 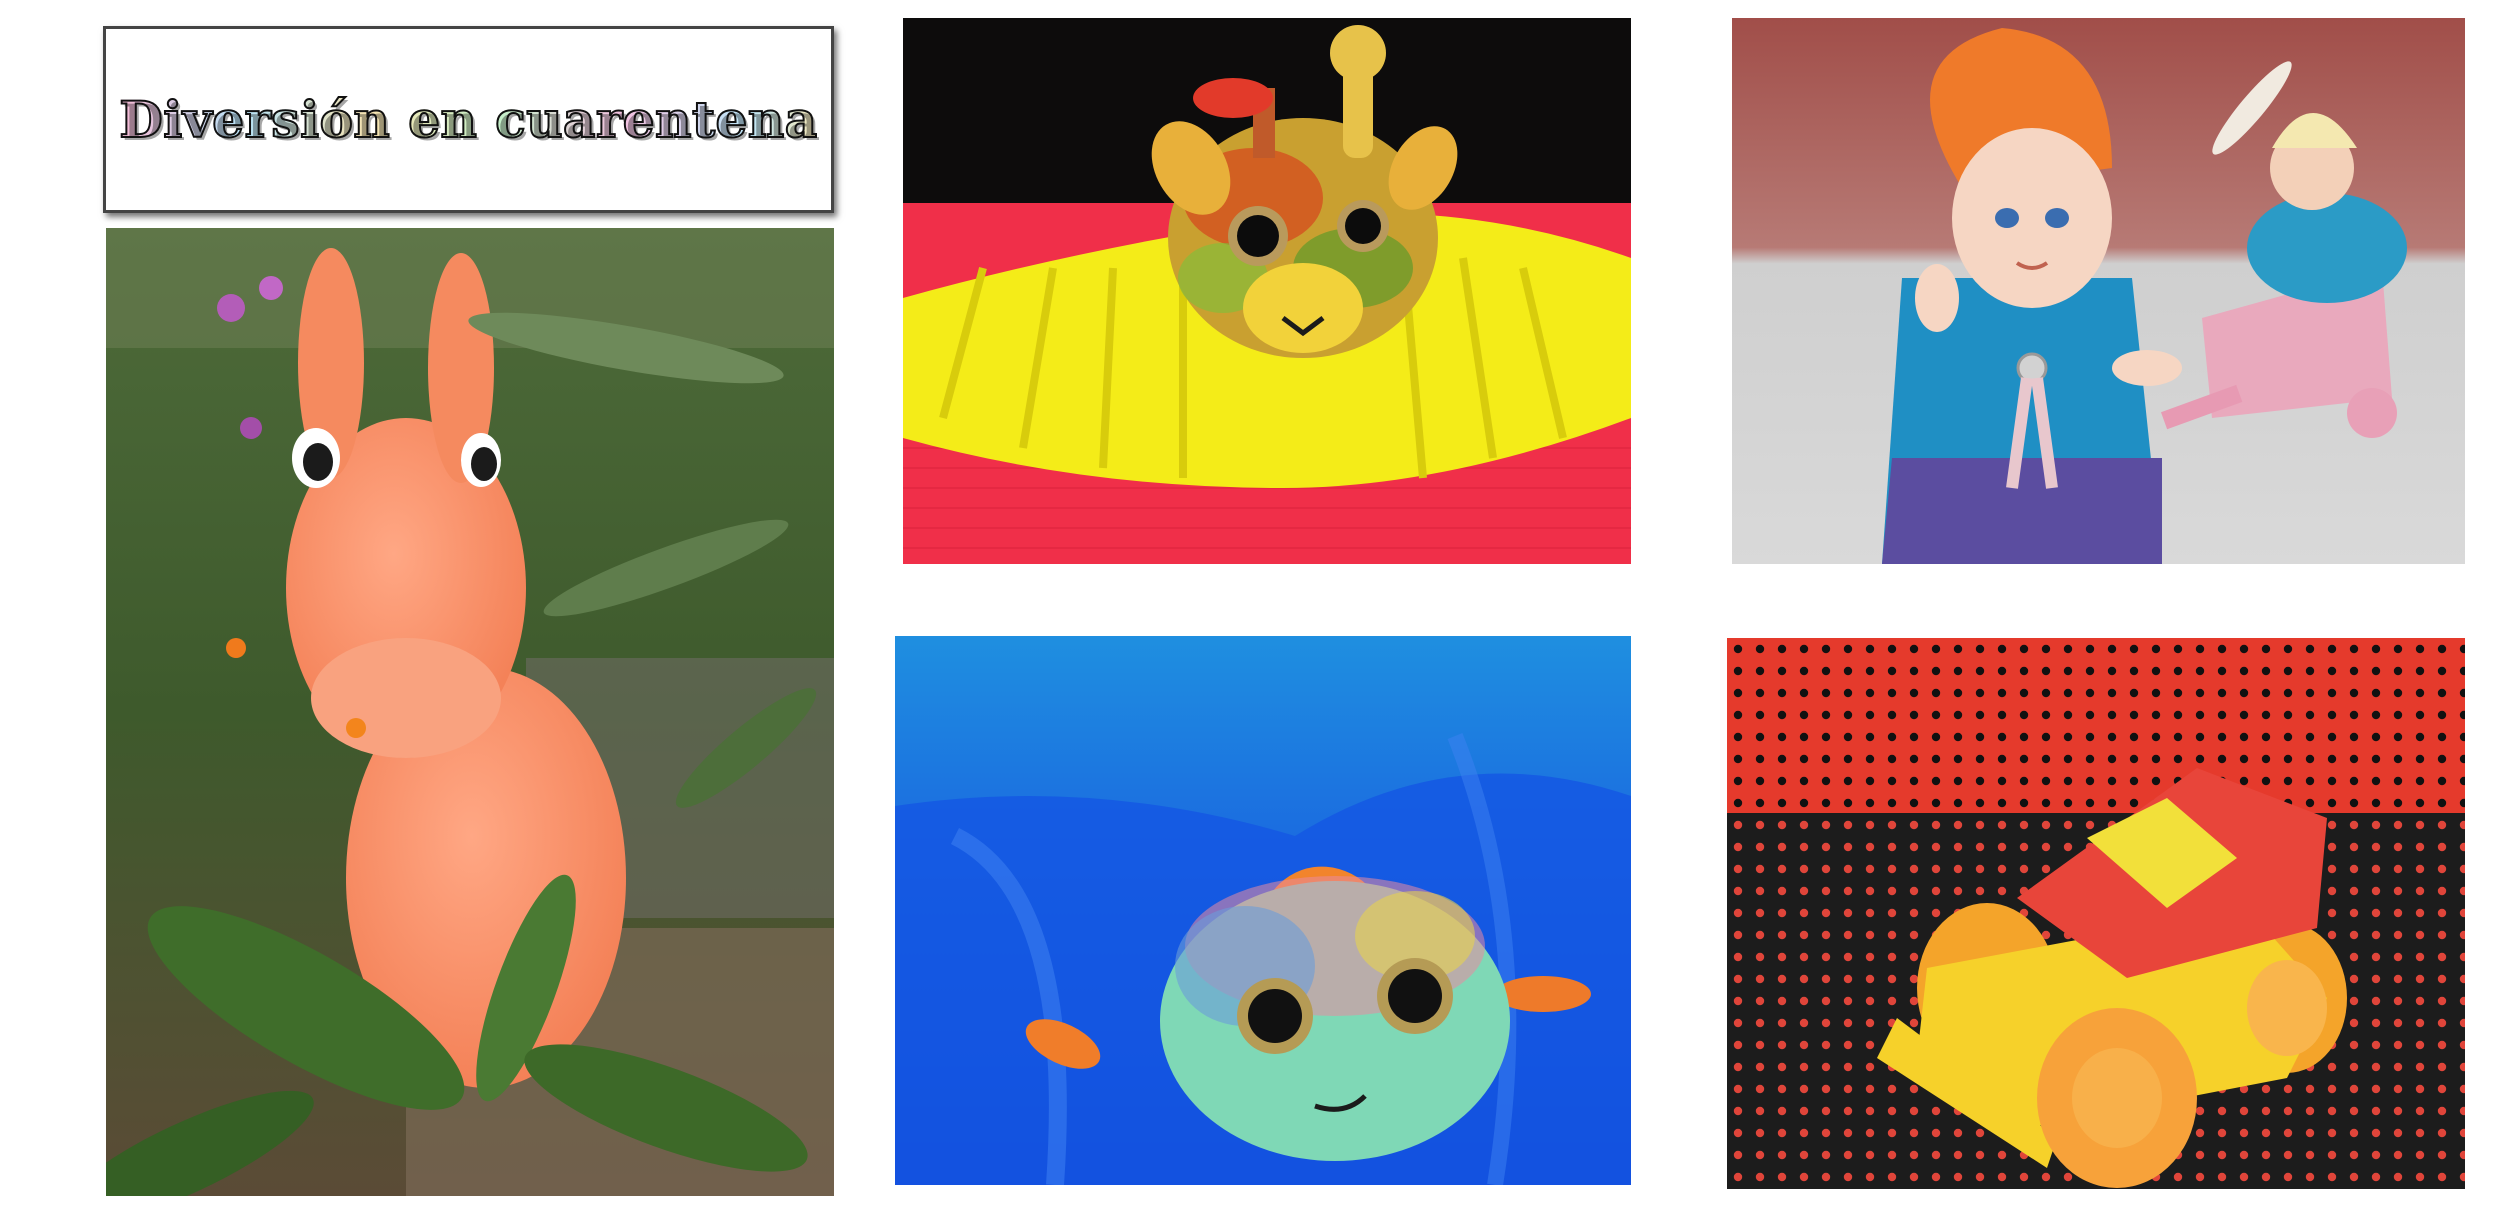 What do you see at coordinates (1267, 291) in the screenshot?
I see `giraffe-plush-photo` at bounding box center [1267, 291].